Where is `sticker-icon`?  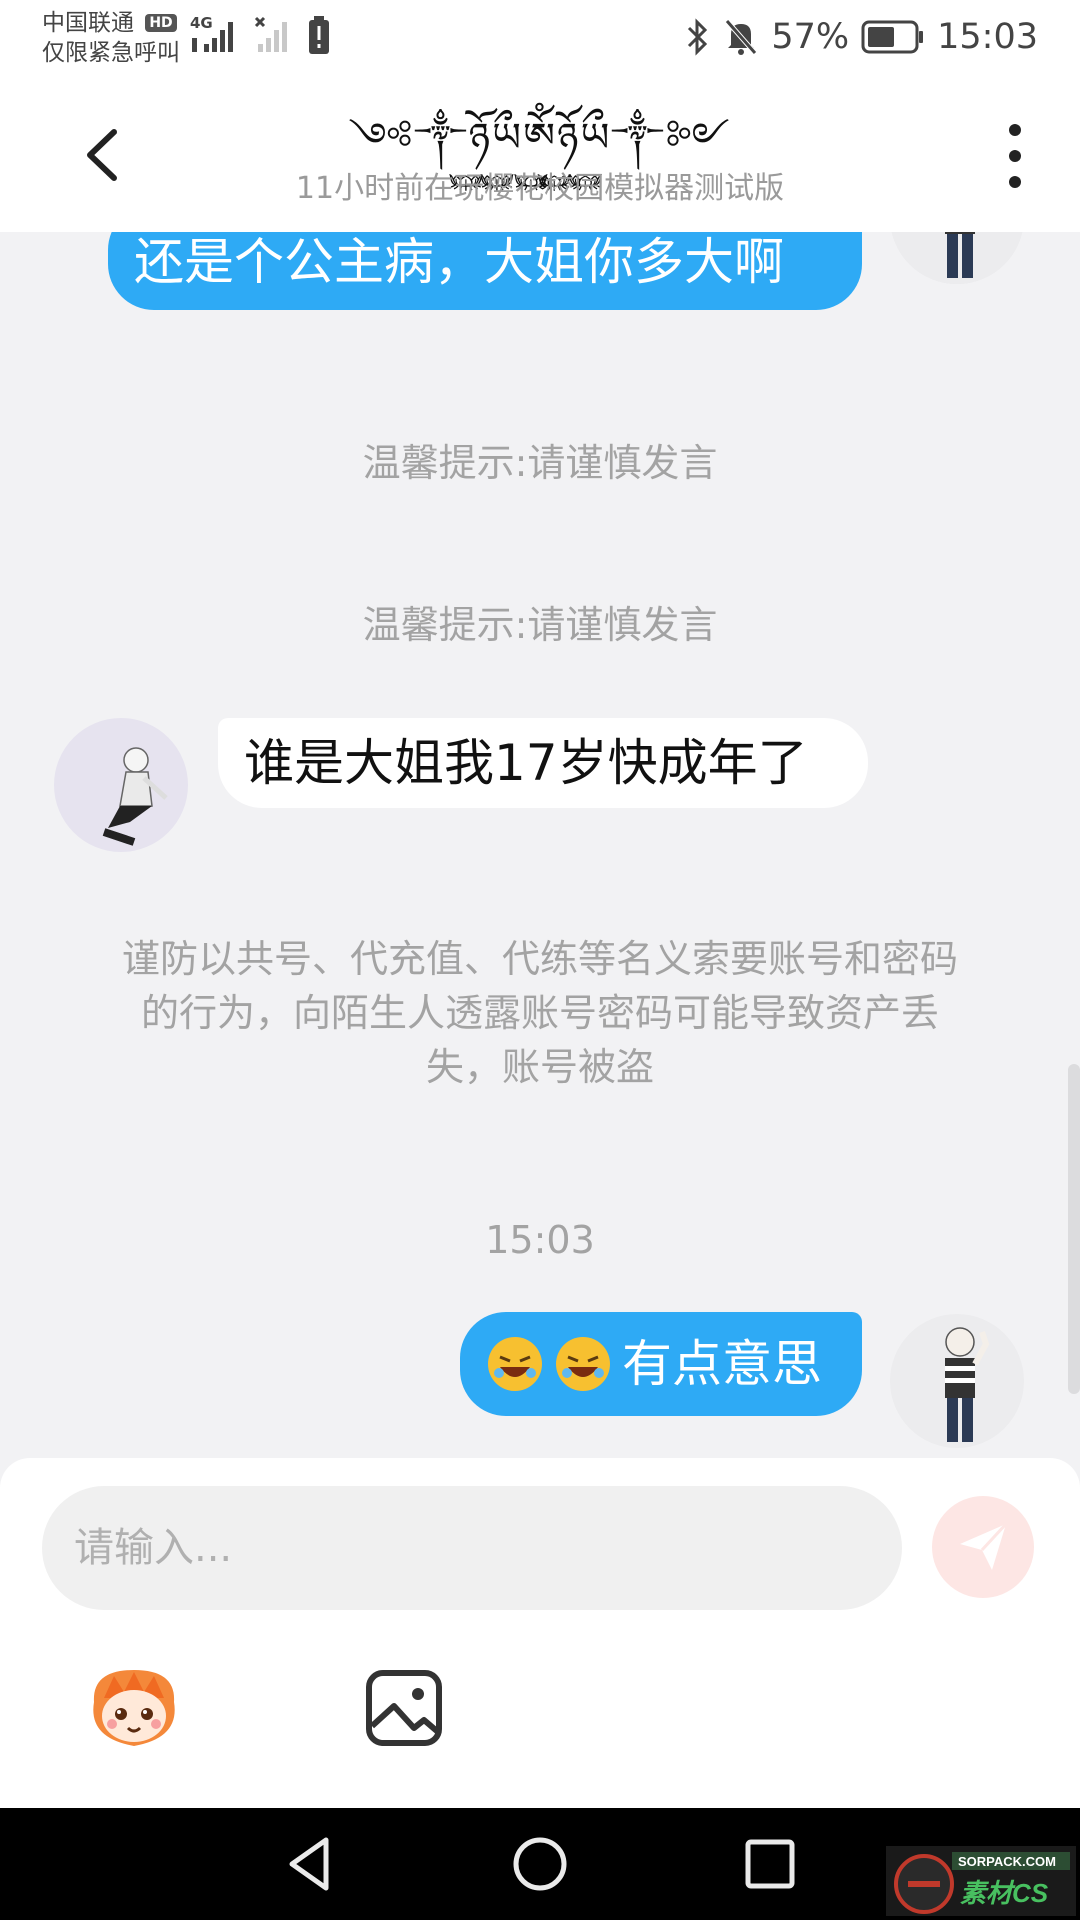
sticker-icon is located at coordinates (134, 1708).